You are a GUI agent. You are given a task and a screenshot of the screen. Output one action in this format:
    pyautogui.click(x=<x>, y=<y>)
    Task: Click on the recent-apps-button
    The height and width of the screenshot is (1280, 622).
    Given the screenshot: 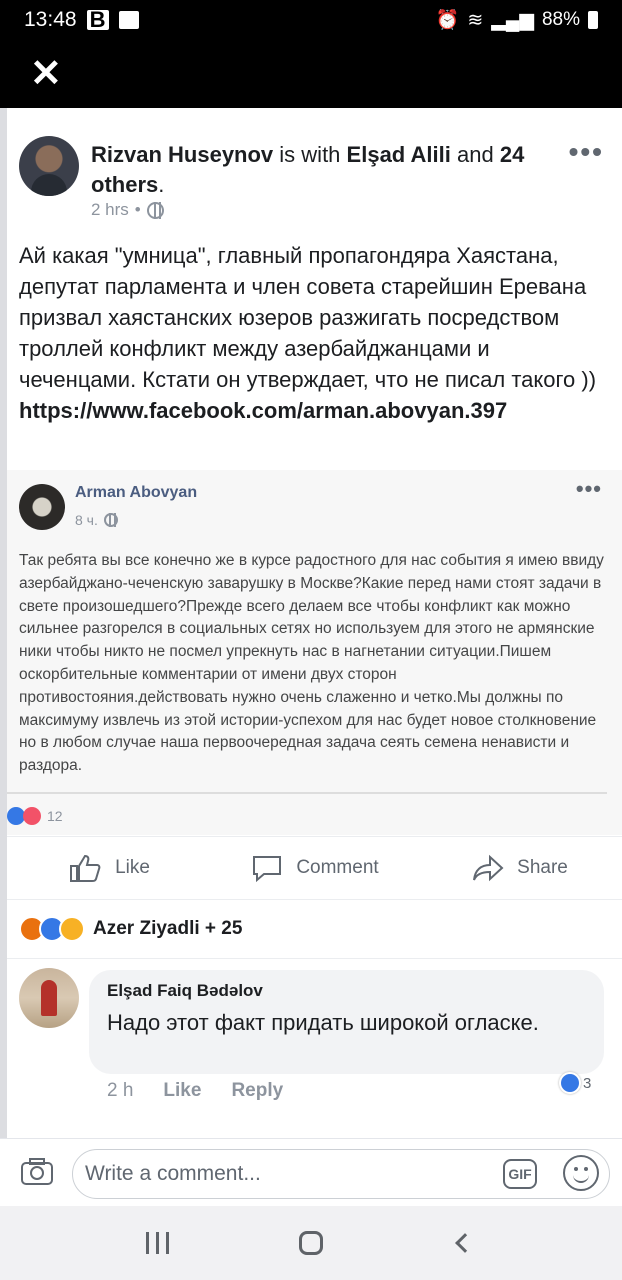 What is the action you would take?
    pyautogui.click(x=157, y=1243)
    